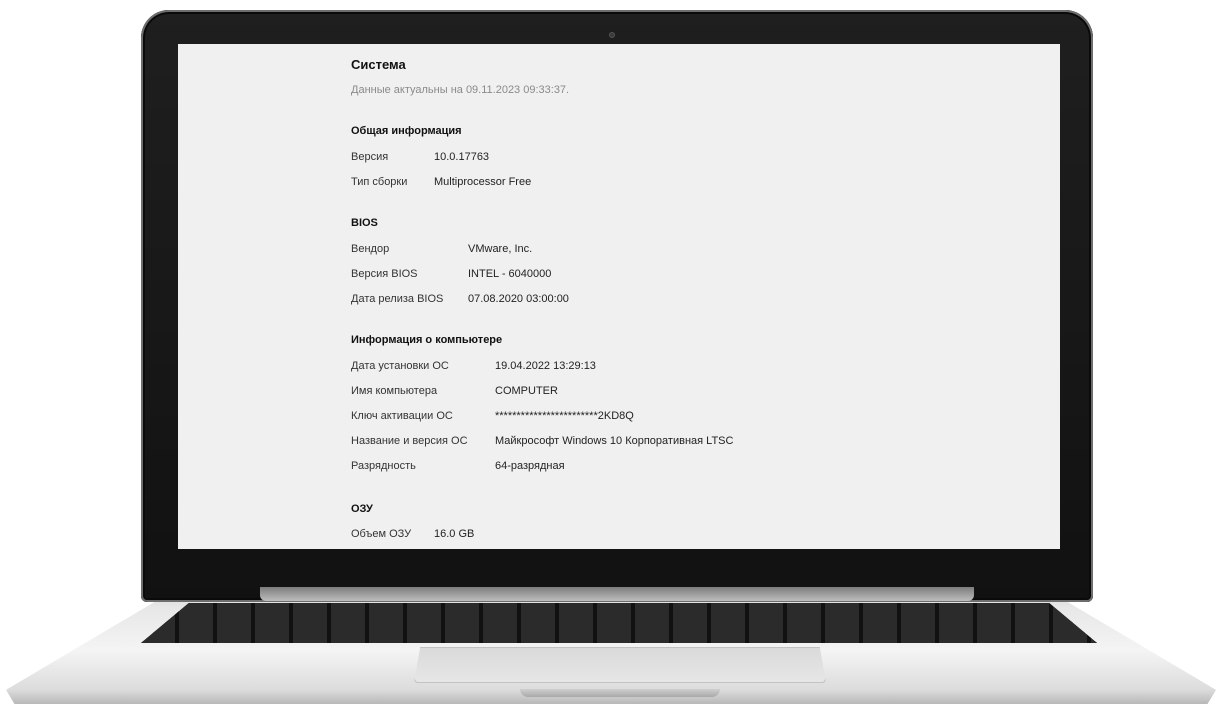  Describe the element at coordinates (564, 416) in the screenshot. I see `row-value: ************************2KD8Q` at that location.